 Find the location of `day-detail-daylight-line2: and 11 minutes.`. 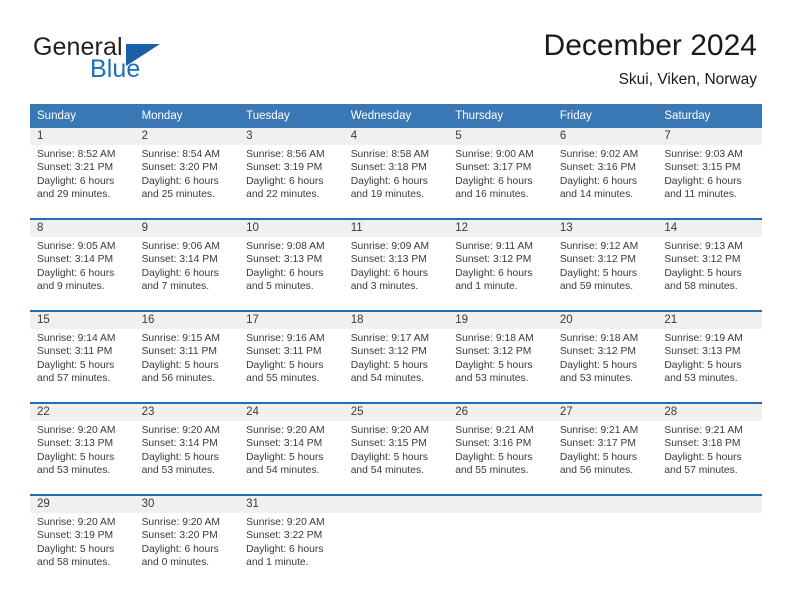

day-detail-daylight-line2: and 11 minutes. is located at coordinates (700, 195).